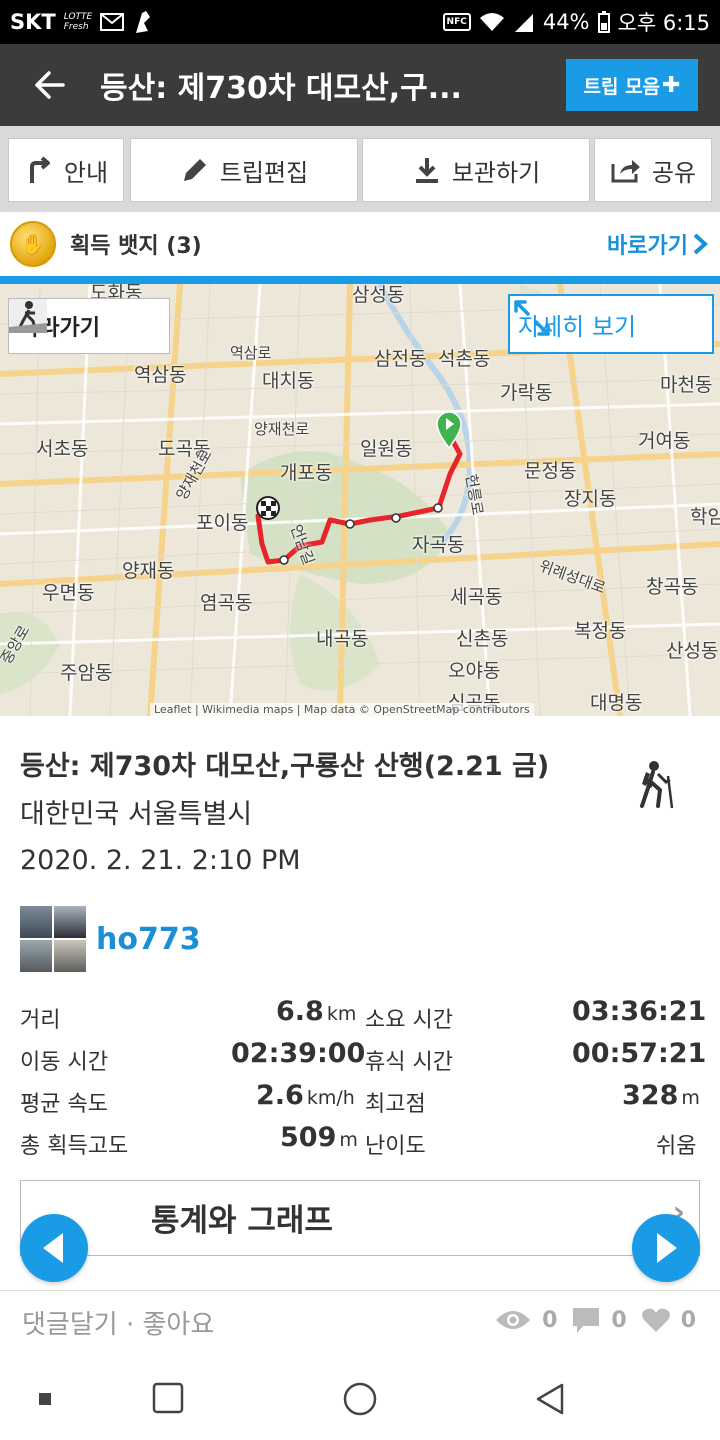 The height and width of the screenshot is (1440, 720). Describe the element at coordinates (672, 587) in the screenshot. I see `map-label: 창곡동` at that location.